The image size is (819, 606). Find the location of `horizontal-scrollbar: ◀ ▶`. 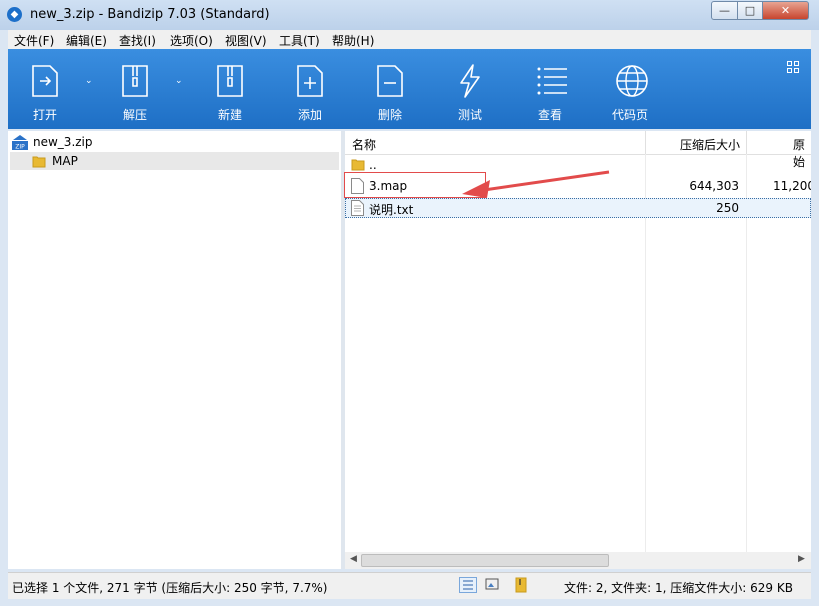

horizontal-scrollbar: ◀ ▶ is located at coordinates (578, 560).